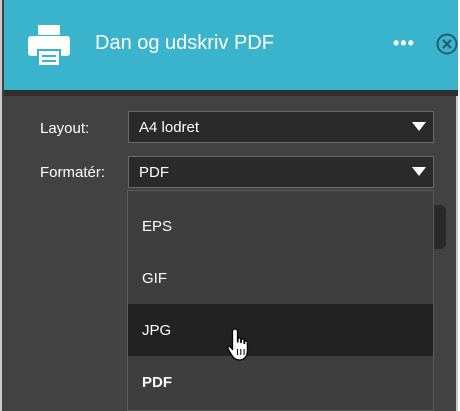 This screenshot has width=460, height=411. What do you see at coordinates (447, 44) in the screenshot?
I see `close-icon` at bounding box center [447, 44].